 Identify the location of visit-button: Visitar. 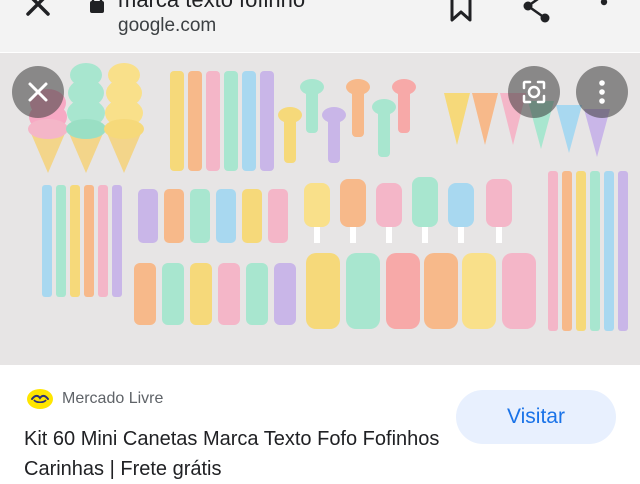
(536, 417).